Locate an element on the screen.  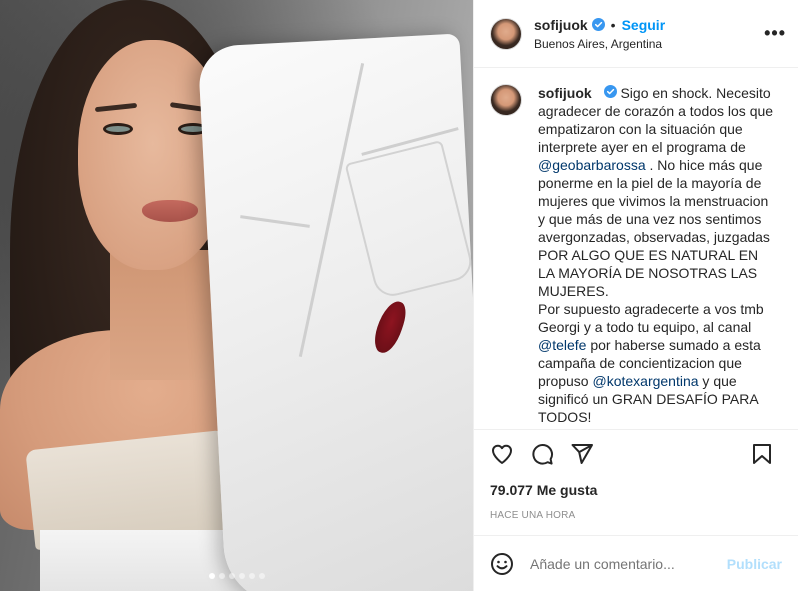
caption-mention-link: @kotexargentina is located at coordinates (645, 381).